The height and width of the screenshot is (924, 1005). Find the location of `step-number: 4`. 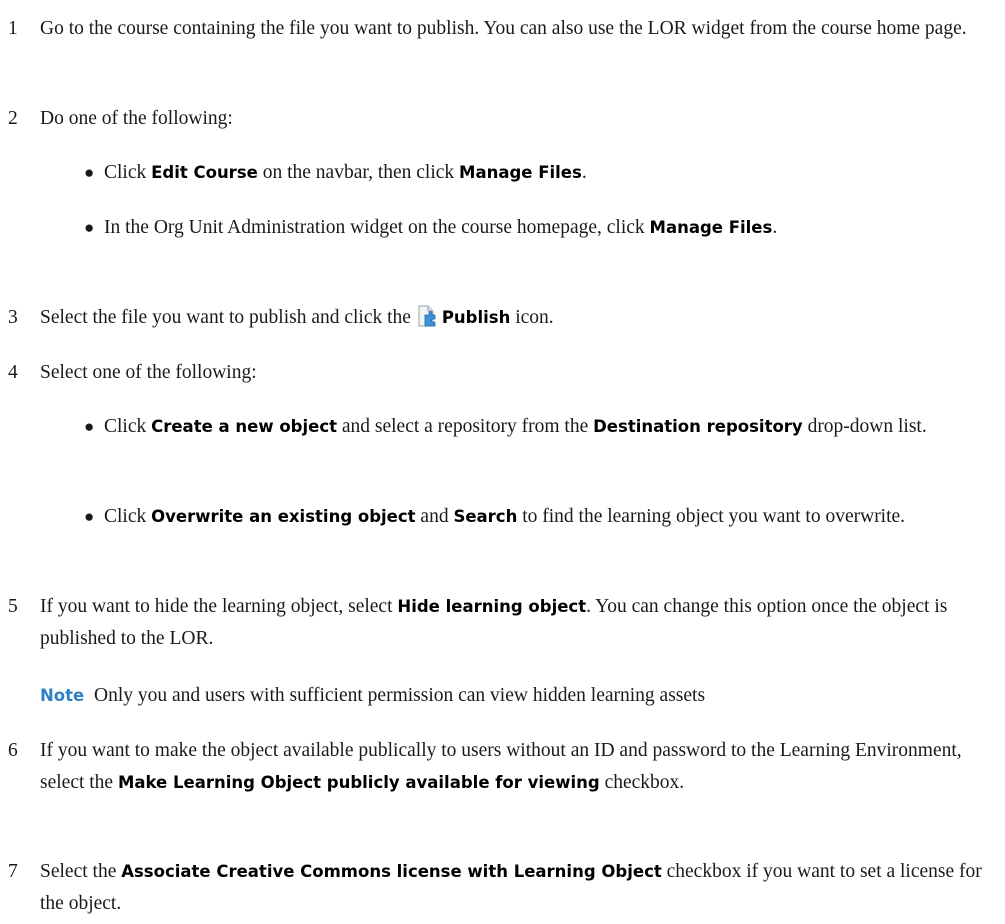

step-number: 4 is located at coordinates (13, 372).